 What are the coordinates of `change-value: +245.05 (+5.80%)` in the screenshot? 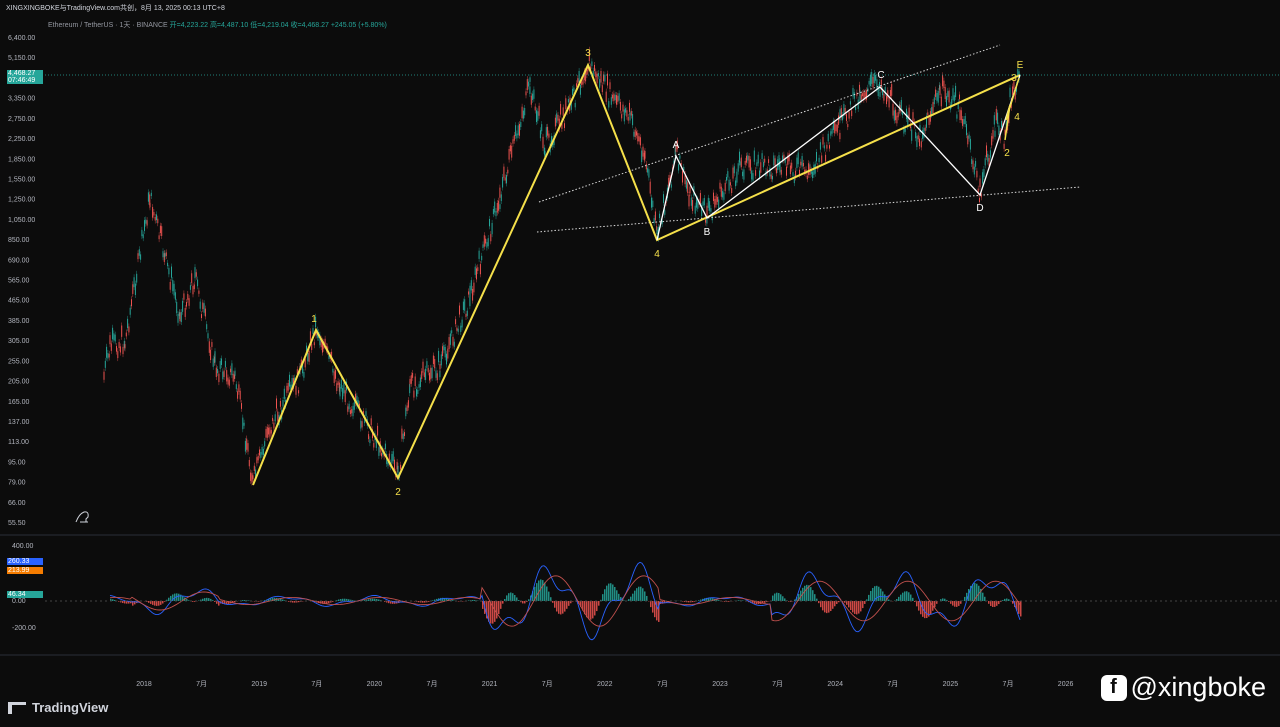 It's located at (358, 25).